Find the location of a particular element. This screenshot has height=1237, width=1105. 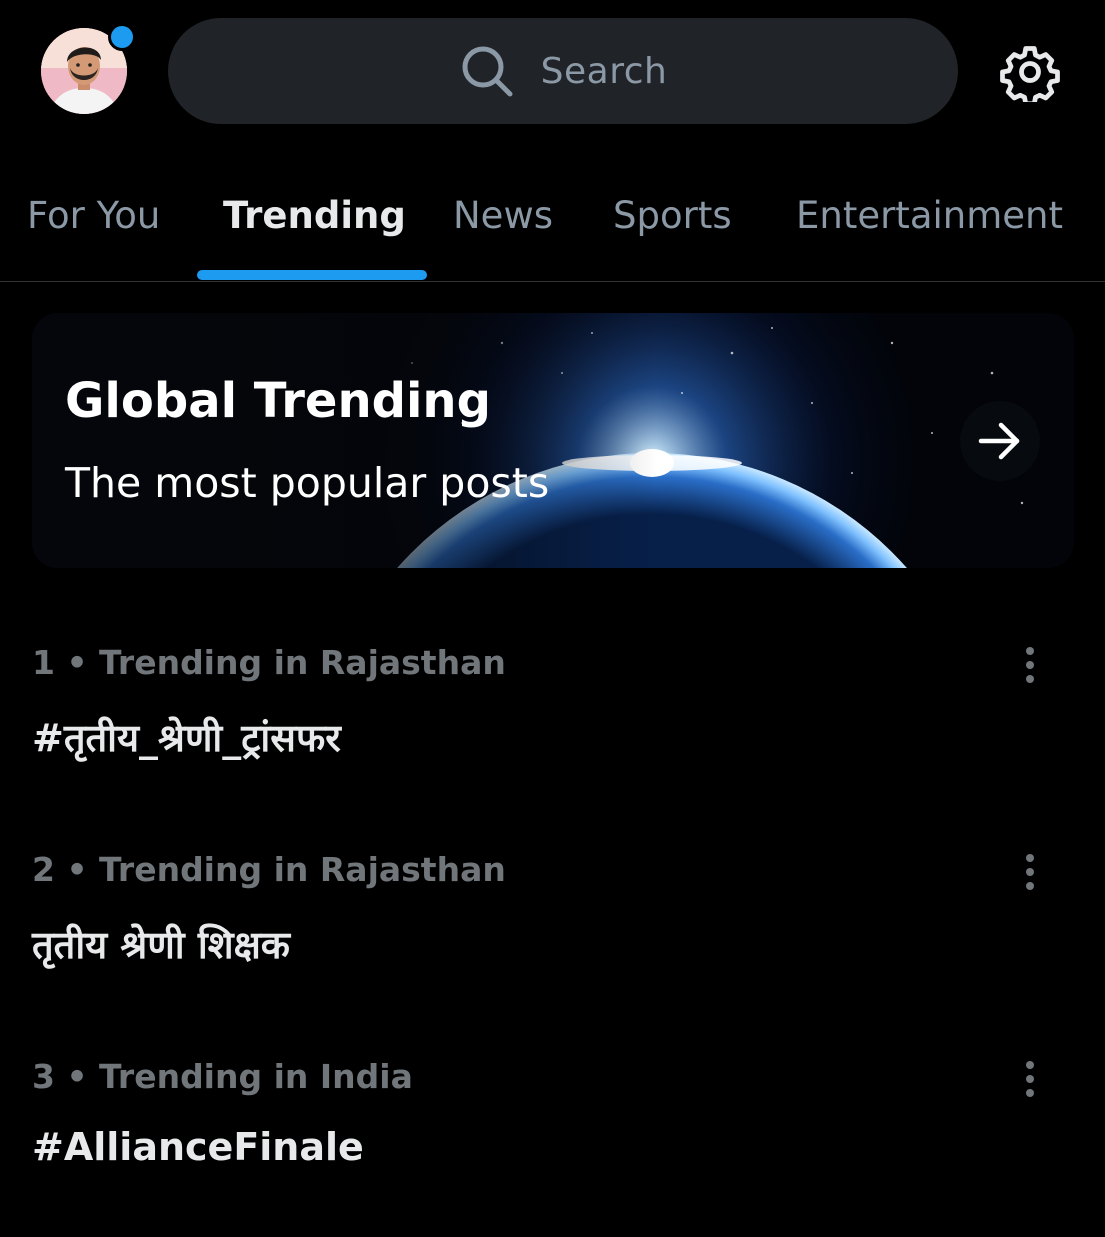

search-bar: Search is located at coordinates (563, 71).